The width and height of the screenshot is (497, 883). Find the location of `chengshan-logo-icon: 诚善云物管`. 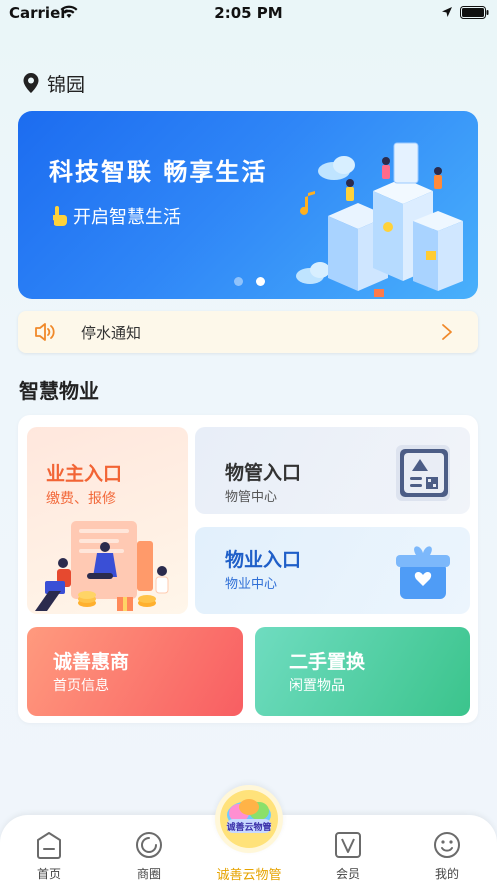

chengshan-logo-icon: 诚善云物管 is located at coordinates (249, 819).